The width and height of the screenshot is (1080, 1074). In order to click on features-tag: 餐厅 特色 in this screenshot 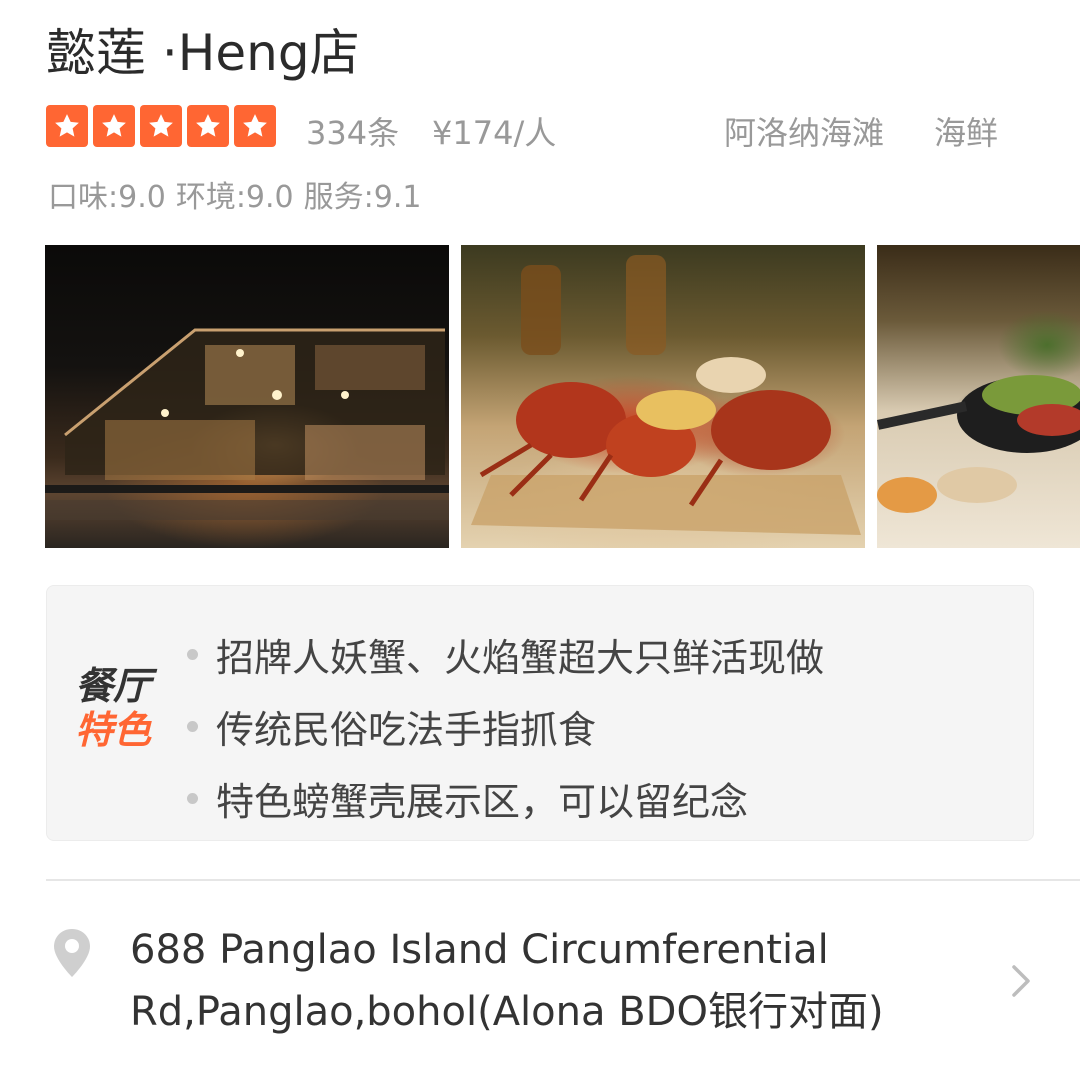, I will do `click(120, 708)`.